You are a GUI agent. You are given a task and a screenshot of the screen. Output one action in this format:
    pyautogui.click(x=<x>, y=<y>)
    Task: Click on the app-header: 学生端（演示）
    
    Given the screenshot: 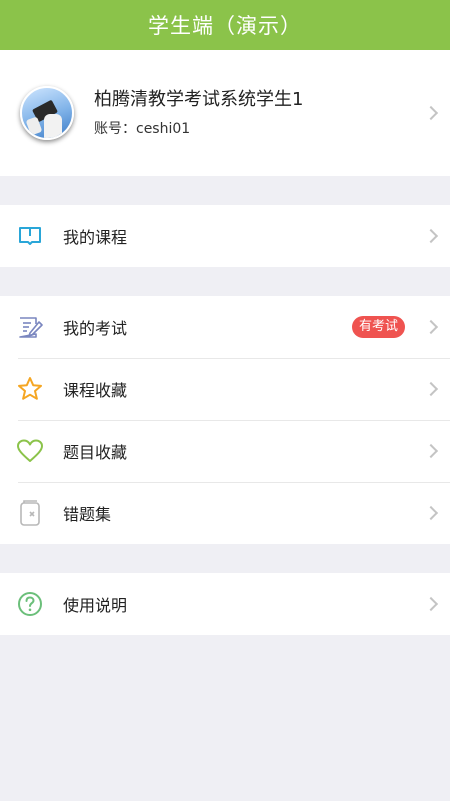 What is the action you would take?
    pyautogui.click(x=225, y=25)
    